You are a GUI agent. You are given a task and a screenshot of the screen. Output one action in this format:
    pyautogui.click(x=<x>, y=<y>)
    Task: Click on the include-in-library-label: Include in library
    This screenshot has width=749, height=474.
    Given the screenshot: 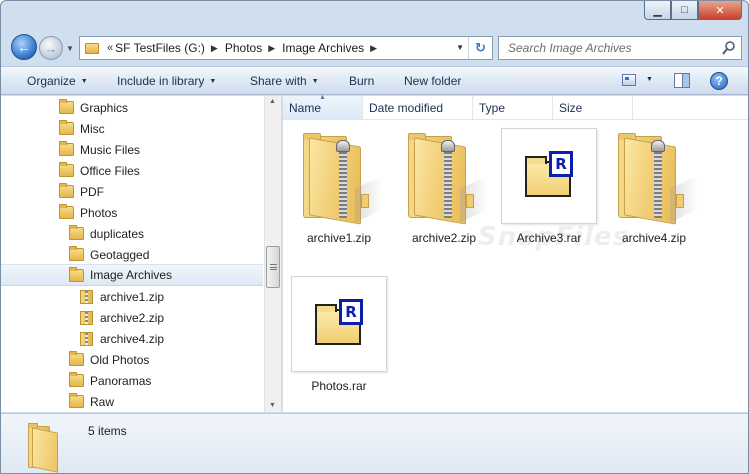 What is the action you would take?
    pyautogui.click(x=161, y=81)
    